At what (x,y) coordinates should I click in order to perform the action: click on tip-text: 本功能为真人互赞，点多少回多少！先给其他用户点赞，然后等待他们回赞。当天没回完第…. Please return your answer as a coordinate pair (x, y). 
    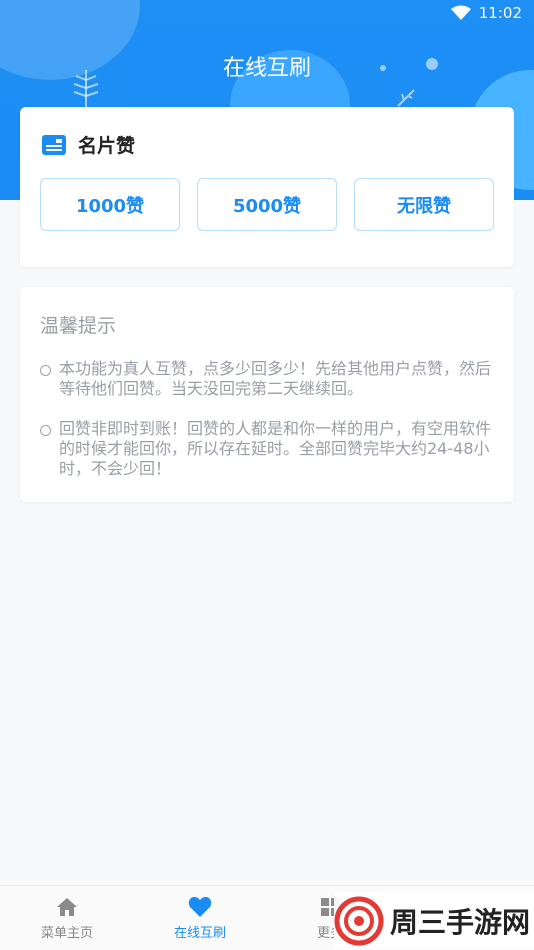
    Looking at the image, I should click on (275, 378).